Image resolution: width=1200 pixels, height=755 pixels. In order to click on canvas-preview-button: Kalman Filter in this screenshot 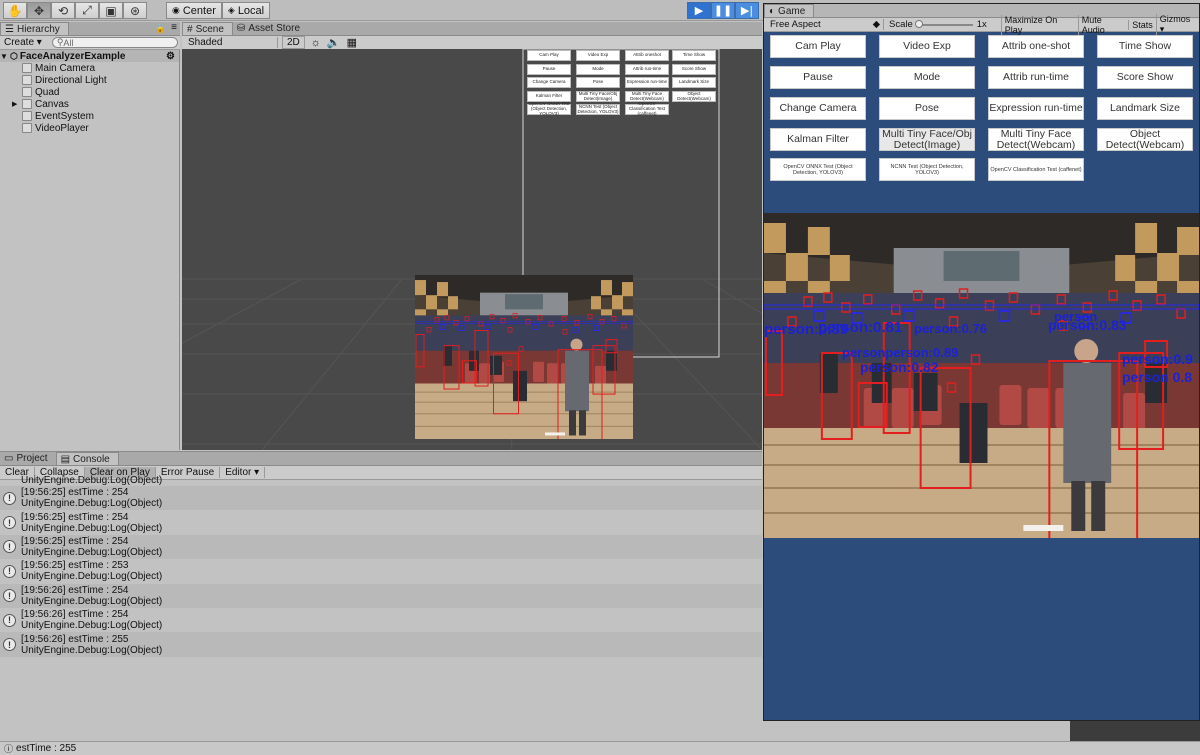, I will do `click(549, 96)`.